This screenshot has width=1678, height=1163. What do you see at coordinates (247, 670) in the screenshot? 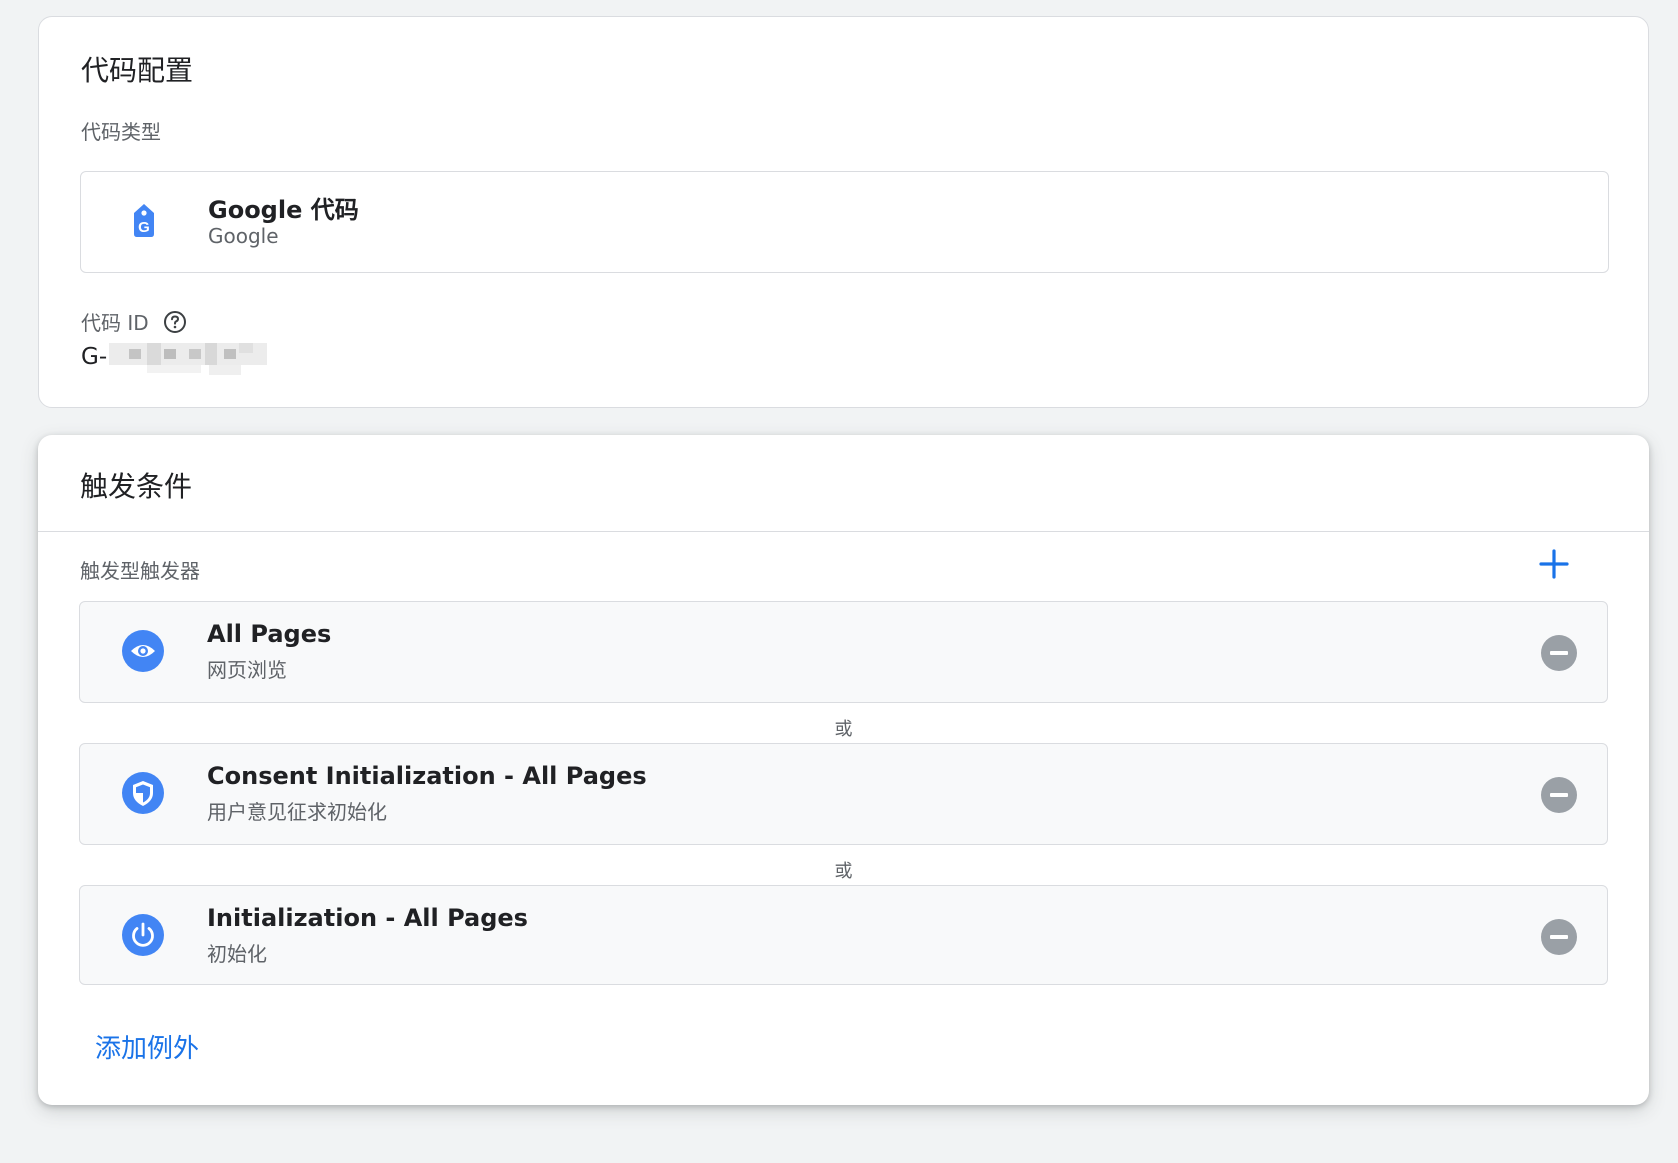
I see `trigger-type: 网页浏览` at bounding box center [247, 670].